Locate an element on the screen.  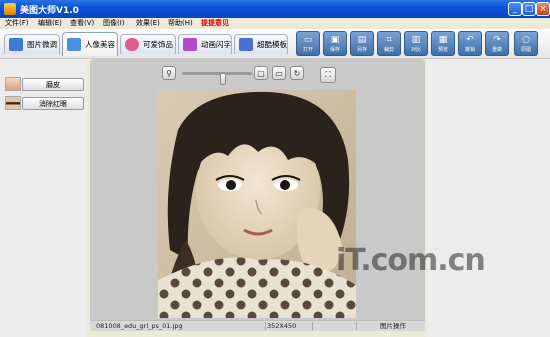
original-icon: ○ is located at coordinates (526, 40).